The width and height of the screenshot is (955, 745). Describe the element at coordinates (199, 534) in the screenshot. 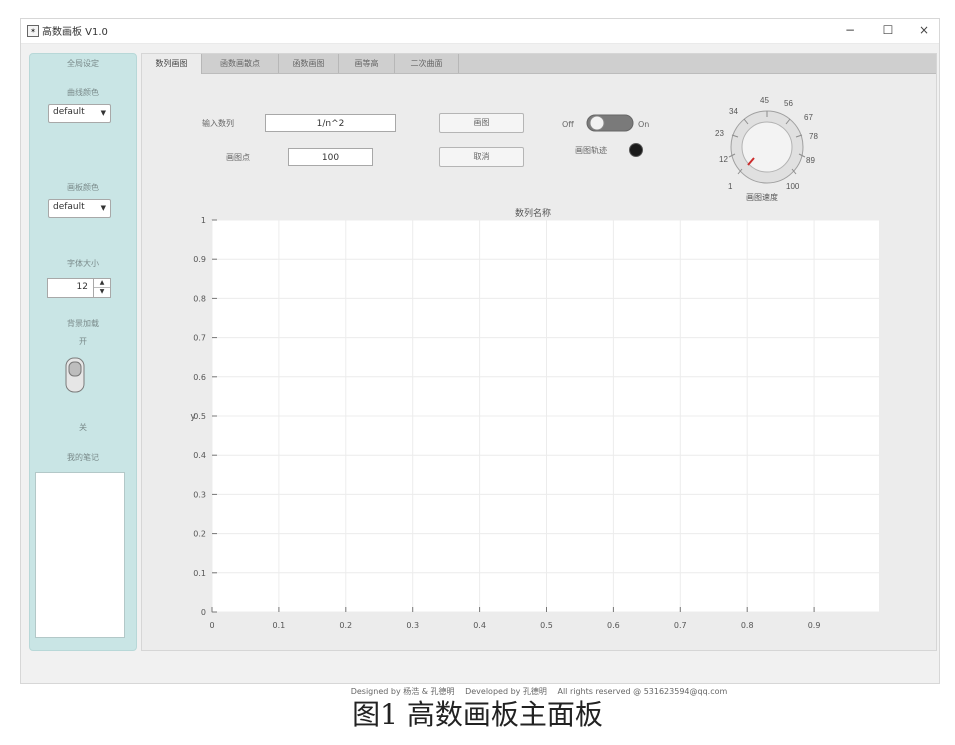

I see `y-tick-label: 0.2` at that location.